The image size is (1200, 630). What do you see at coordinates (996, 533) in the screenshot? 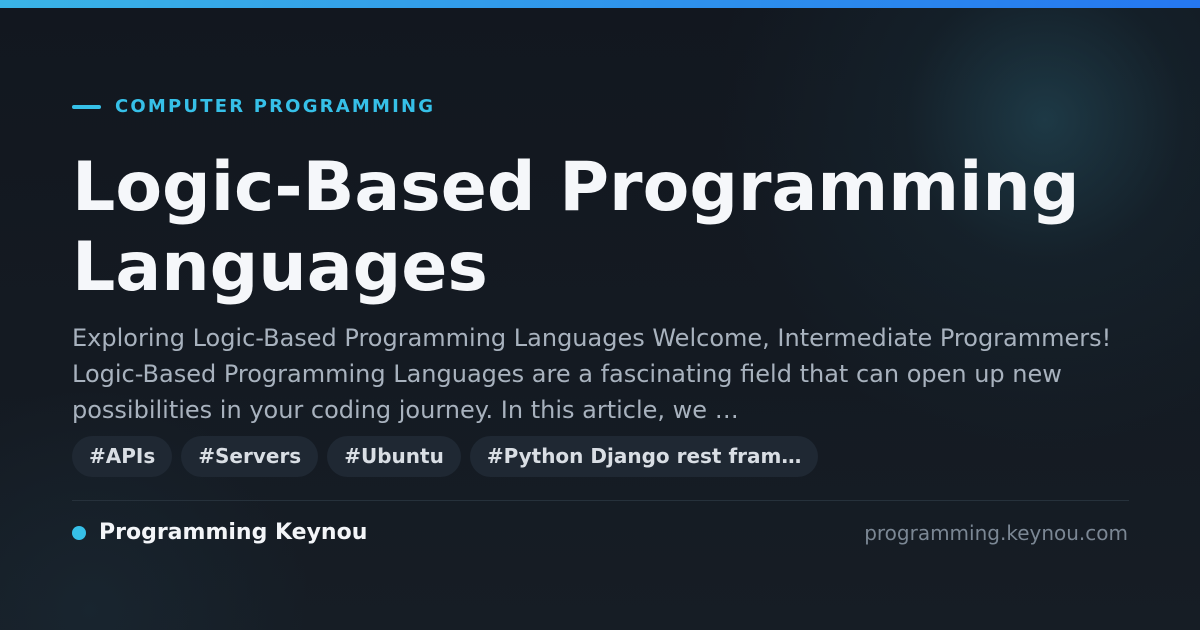
I see `site-domain: programming.keynou.com` at bounding box center [996, 533].